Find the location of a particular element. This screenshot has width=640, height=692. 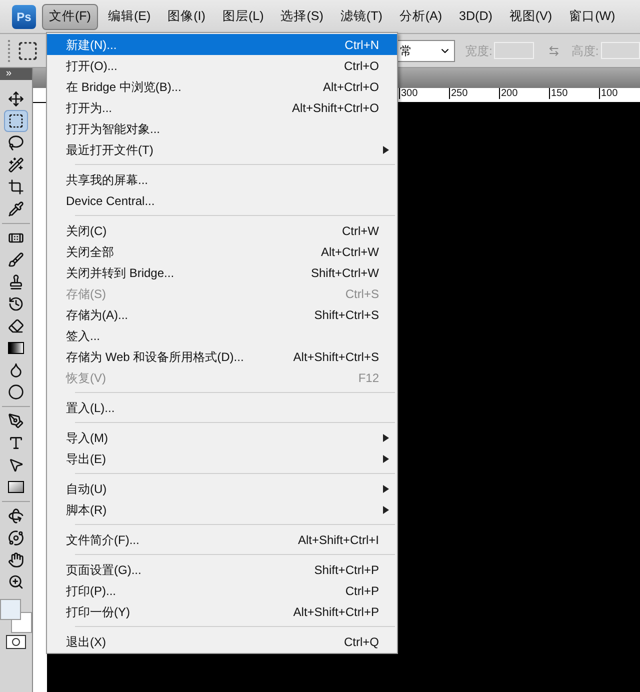

menu-item: 文件简介(F)... Alt+Shift+Ctrl+I is located at coordinates (222, 539).